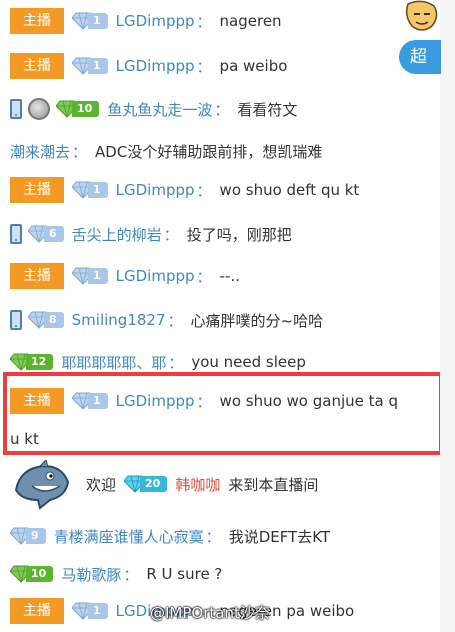 The height and width of the screenshot is (632, 455). I want to click on chat-message: 主播 1 LGDimppp ： --.., so click(225, 276).